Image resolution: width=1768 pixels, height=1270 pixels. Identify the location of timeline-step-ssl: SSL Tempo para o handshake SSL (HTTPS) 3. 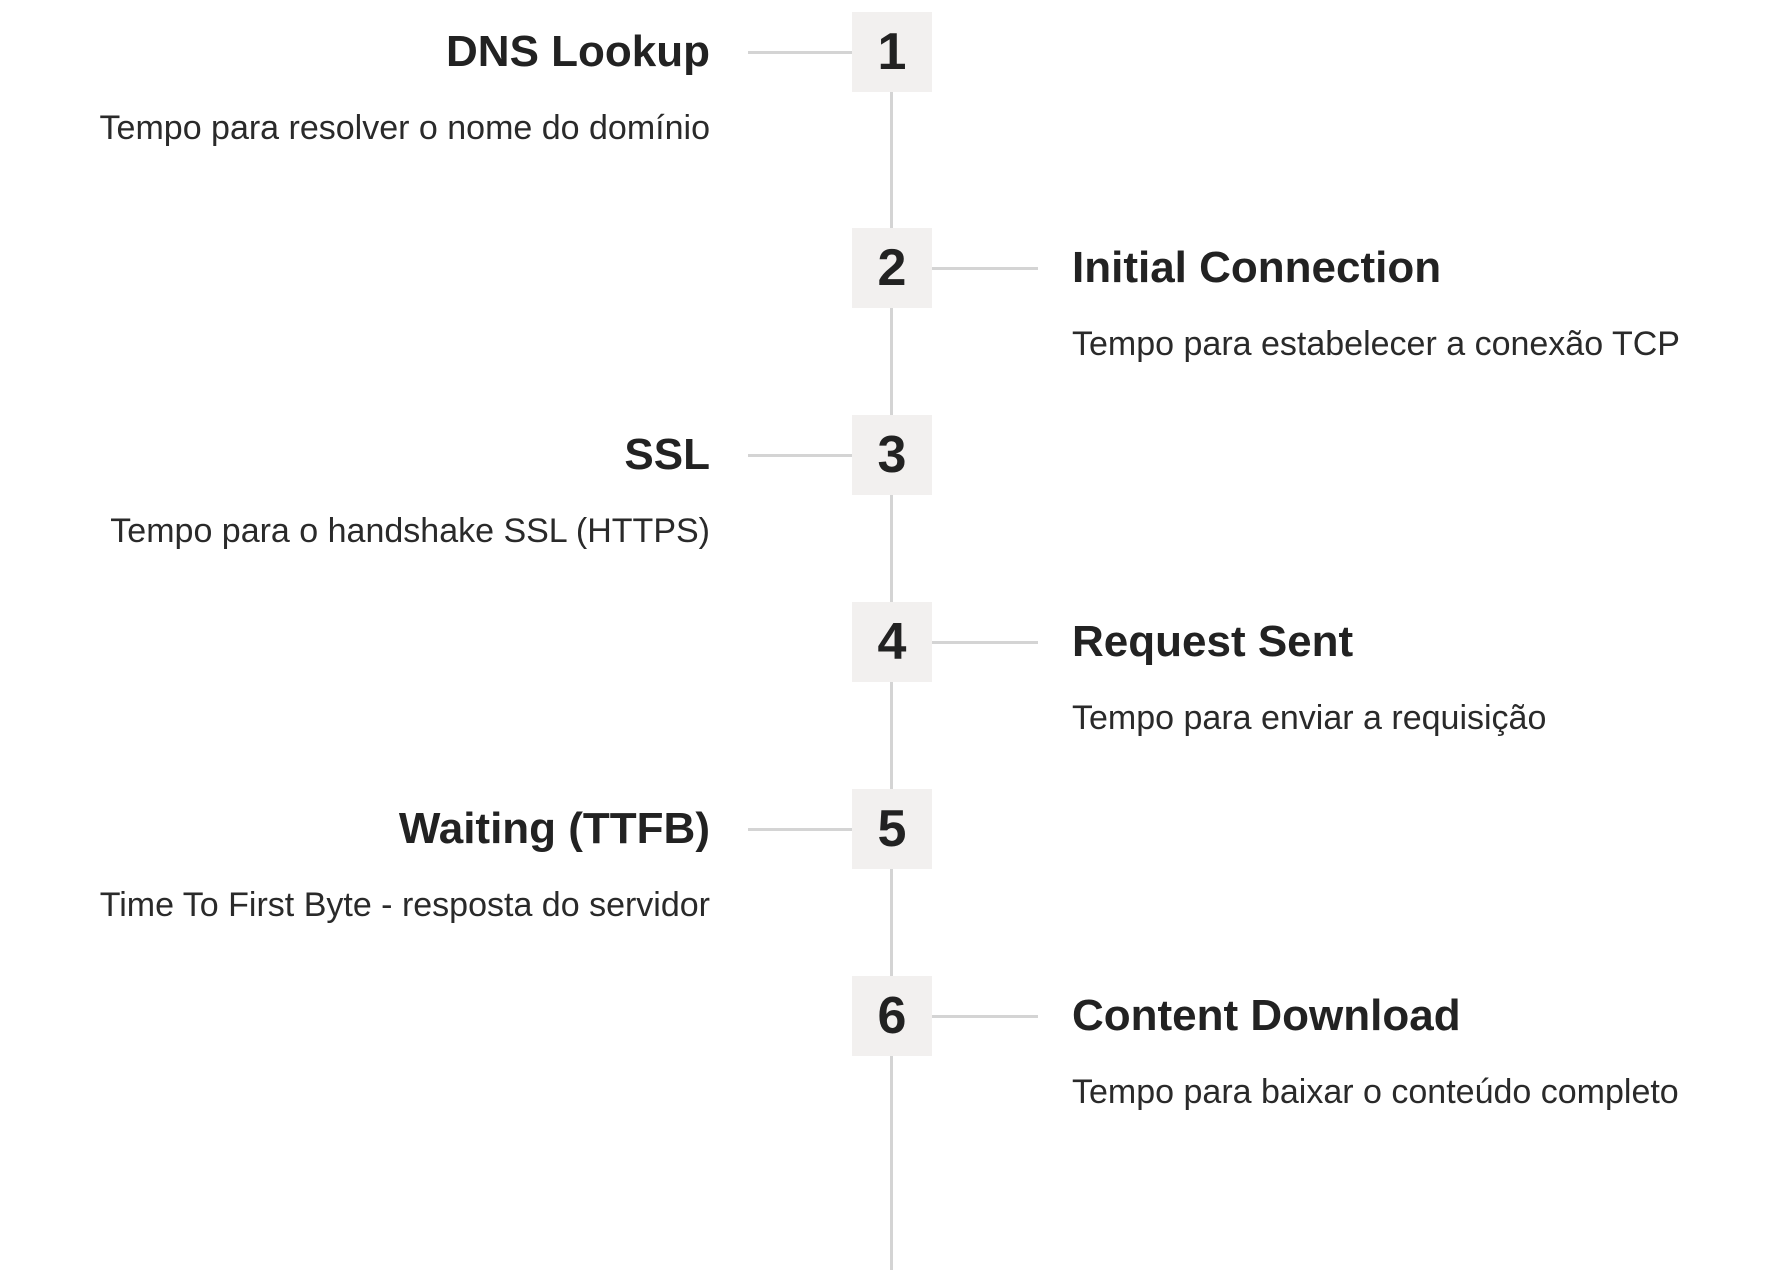
(884, 482).